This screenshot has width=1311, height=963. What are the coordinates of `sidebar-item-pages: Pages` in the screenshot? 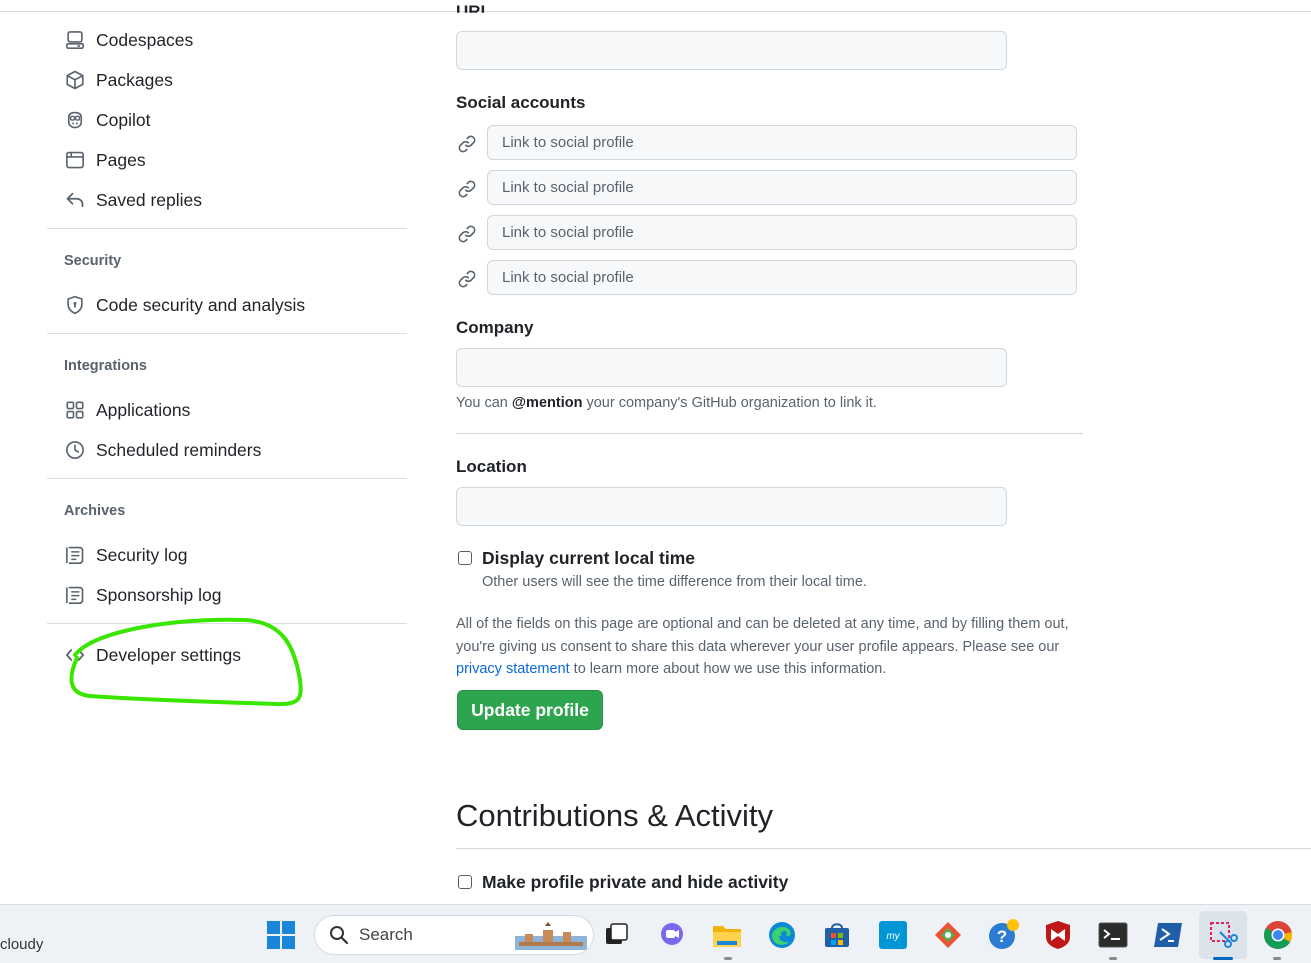 It's located at (105, 160).